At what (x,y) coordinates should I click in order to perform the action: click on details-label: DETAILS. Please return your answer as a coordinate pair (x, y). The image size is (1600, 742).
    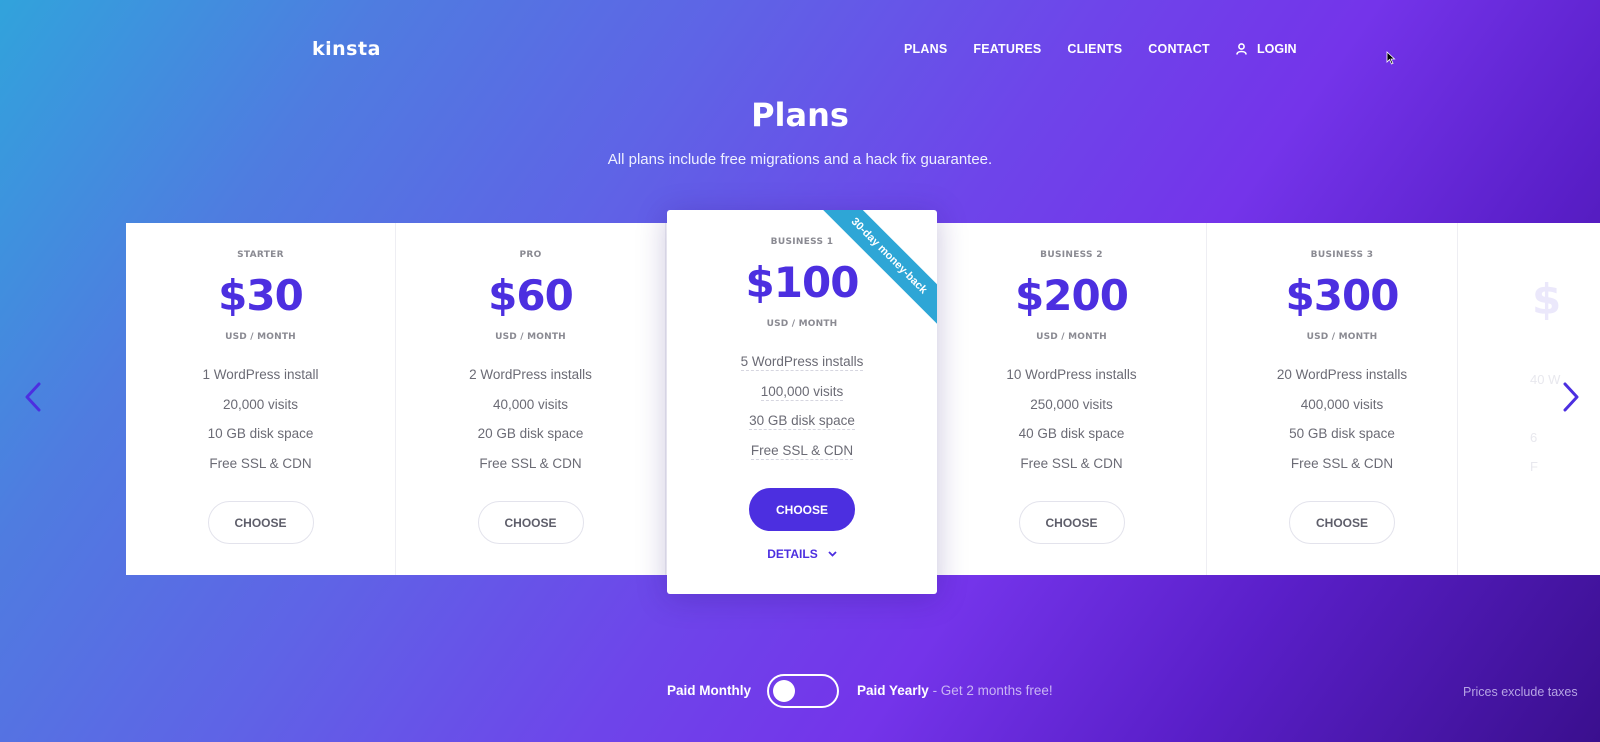
    Looking at the image, I should click on (792, 554).